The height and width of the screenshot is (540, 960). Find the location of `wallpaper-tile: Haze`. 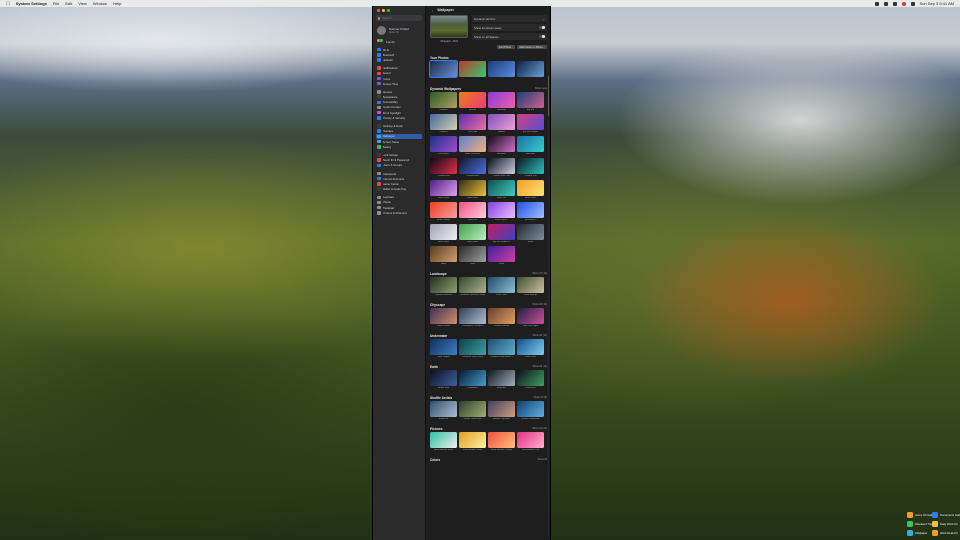

wallpaper-tile: Haze is located at coordinates (530, 234).